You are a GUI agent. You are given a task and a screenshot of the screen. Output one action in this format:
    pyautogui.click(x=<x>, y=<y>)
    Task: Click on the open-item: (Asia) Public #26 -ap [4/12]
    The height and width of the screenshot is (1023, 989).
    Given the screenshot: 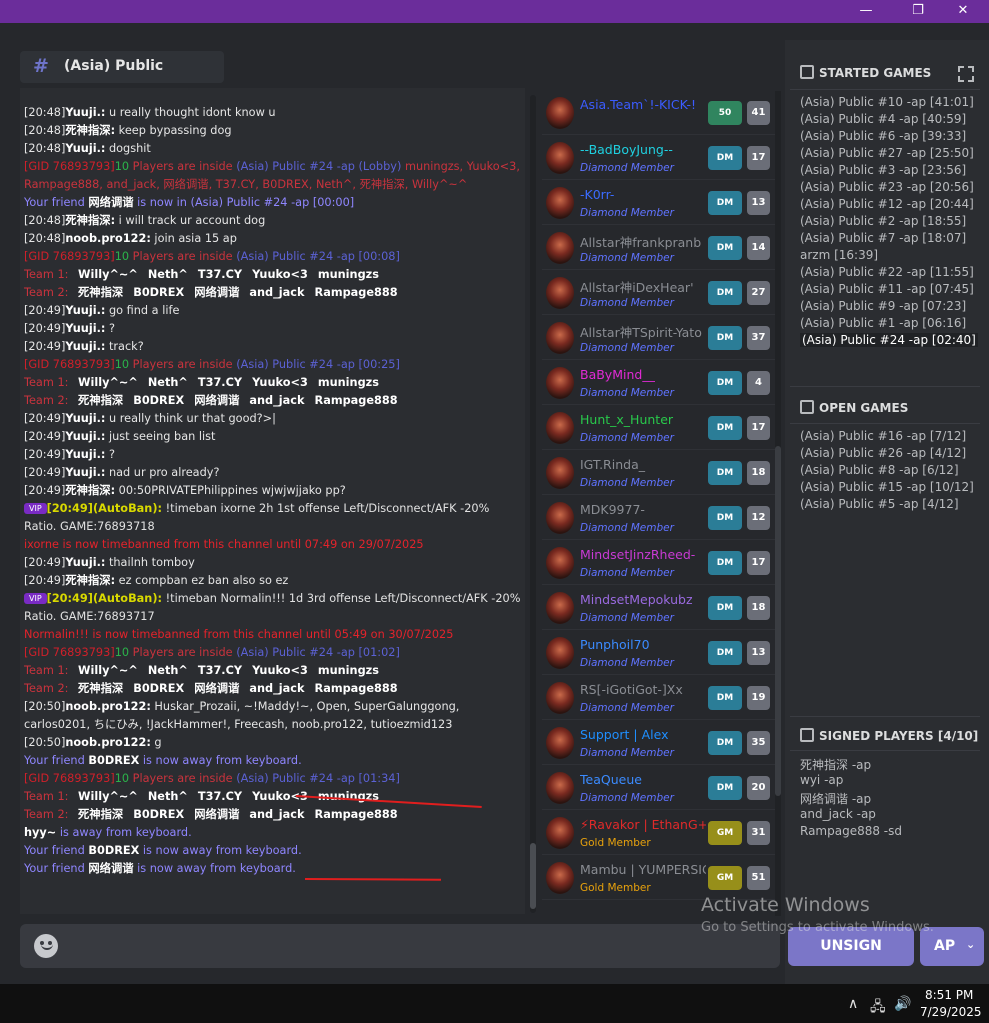 What is the action you would take?
    pyautogui.click(x=883, y=453)
    